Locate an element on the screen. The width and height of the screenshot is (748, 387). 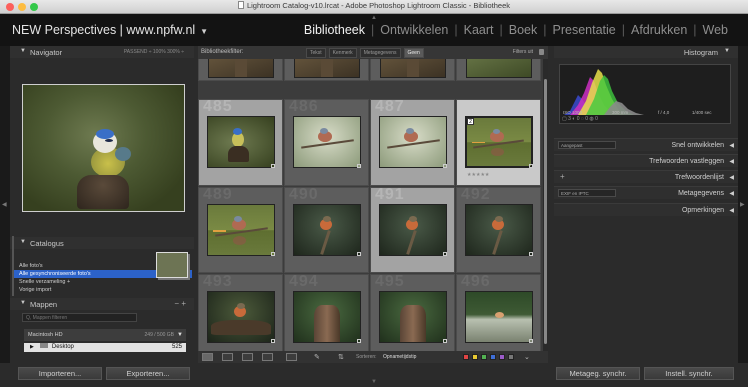
color-label-red is located at coordinates (466, 357).